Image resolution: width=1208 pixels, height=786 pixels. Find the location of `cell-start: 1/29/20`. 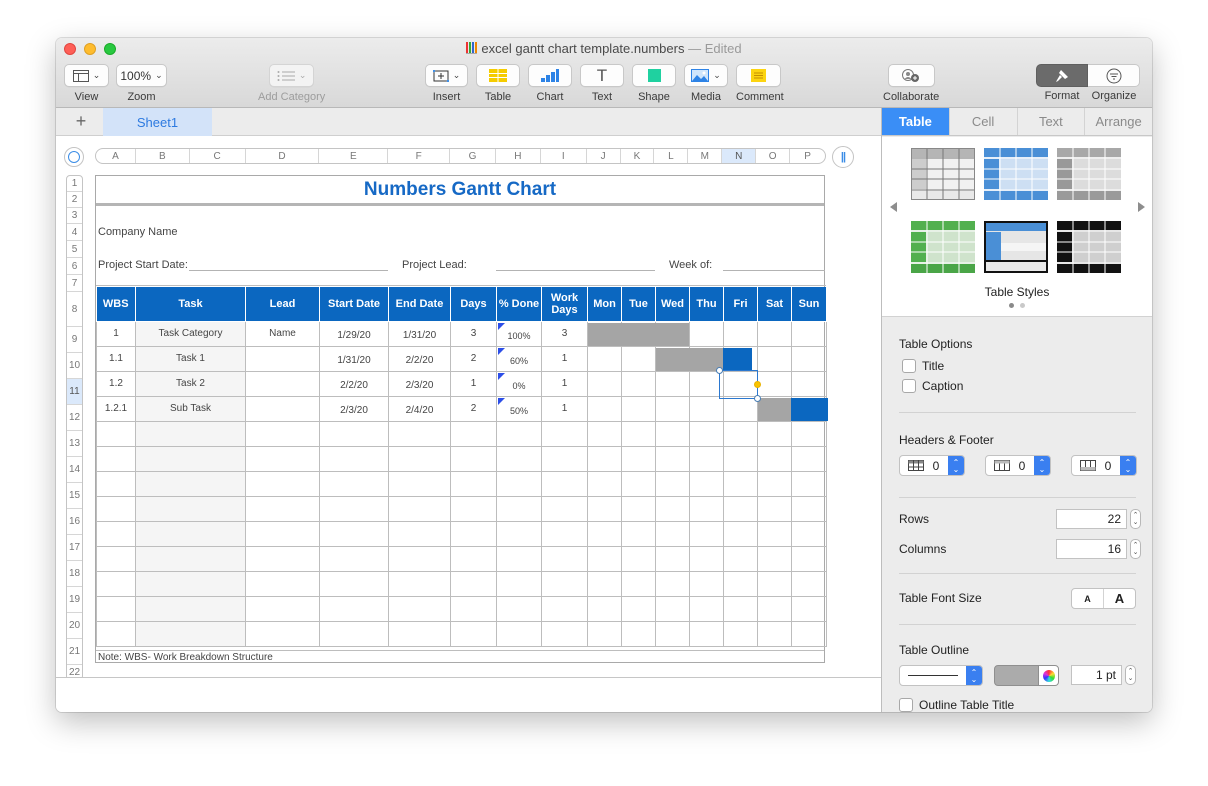

cell-start: 1/29/20 is located at coordinates (354, 333).